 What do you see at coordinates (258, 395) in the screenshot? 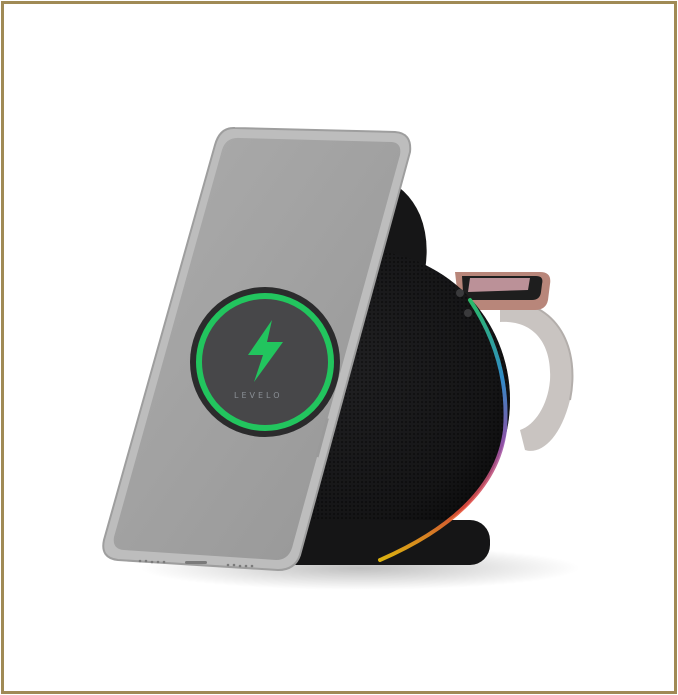
I see `brand-mark: LEVELO` at bounding box center [258, 395].